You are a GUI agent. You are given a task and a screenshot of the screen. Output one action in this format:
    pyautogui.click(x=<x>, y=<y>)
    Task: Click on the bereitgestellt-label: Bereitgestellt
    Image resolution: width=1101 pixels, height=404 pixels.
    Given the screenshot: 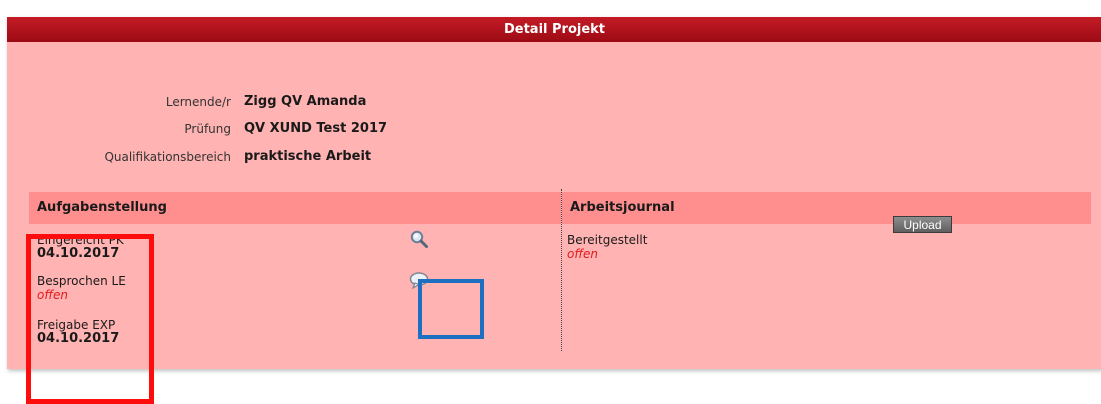 What is the action you would take?
    pyautogui.click(x=607, y=240)
    